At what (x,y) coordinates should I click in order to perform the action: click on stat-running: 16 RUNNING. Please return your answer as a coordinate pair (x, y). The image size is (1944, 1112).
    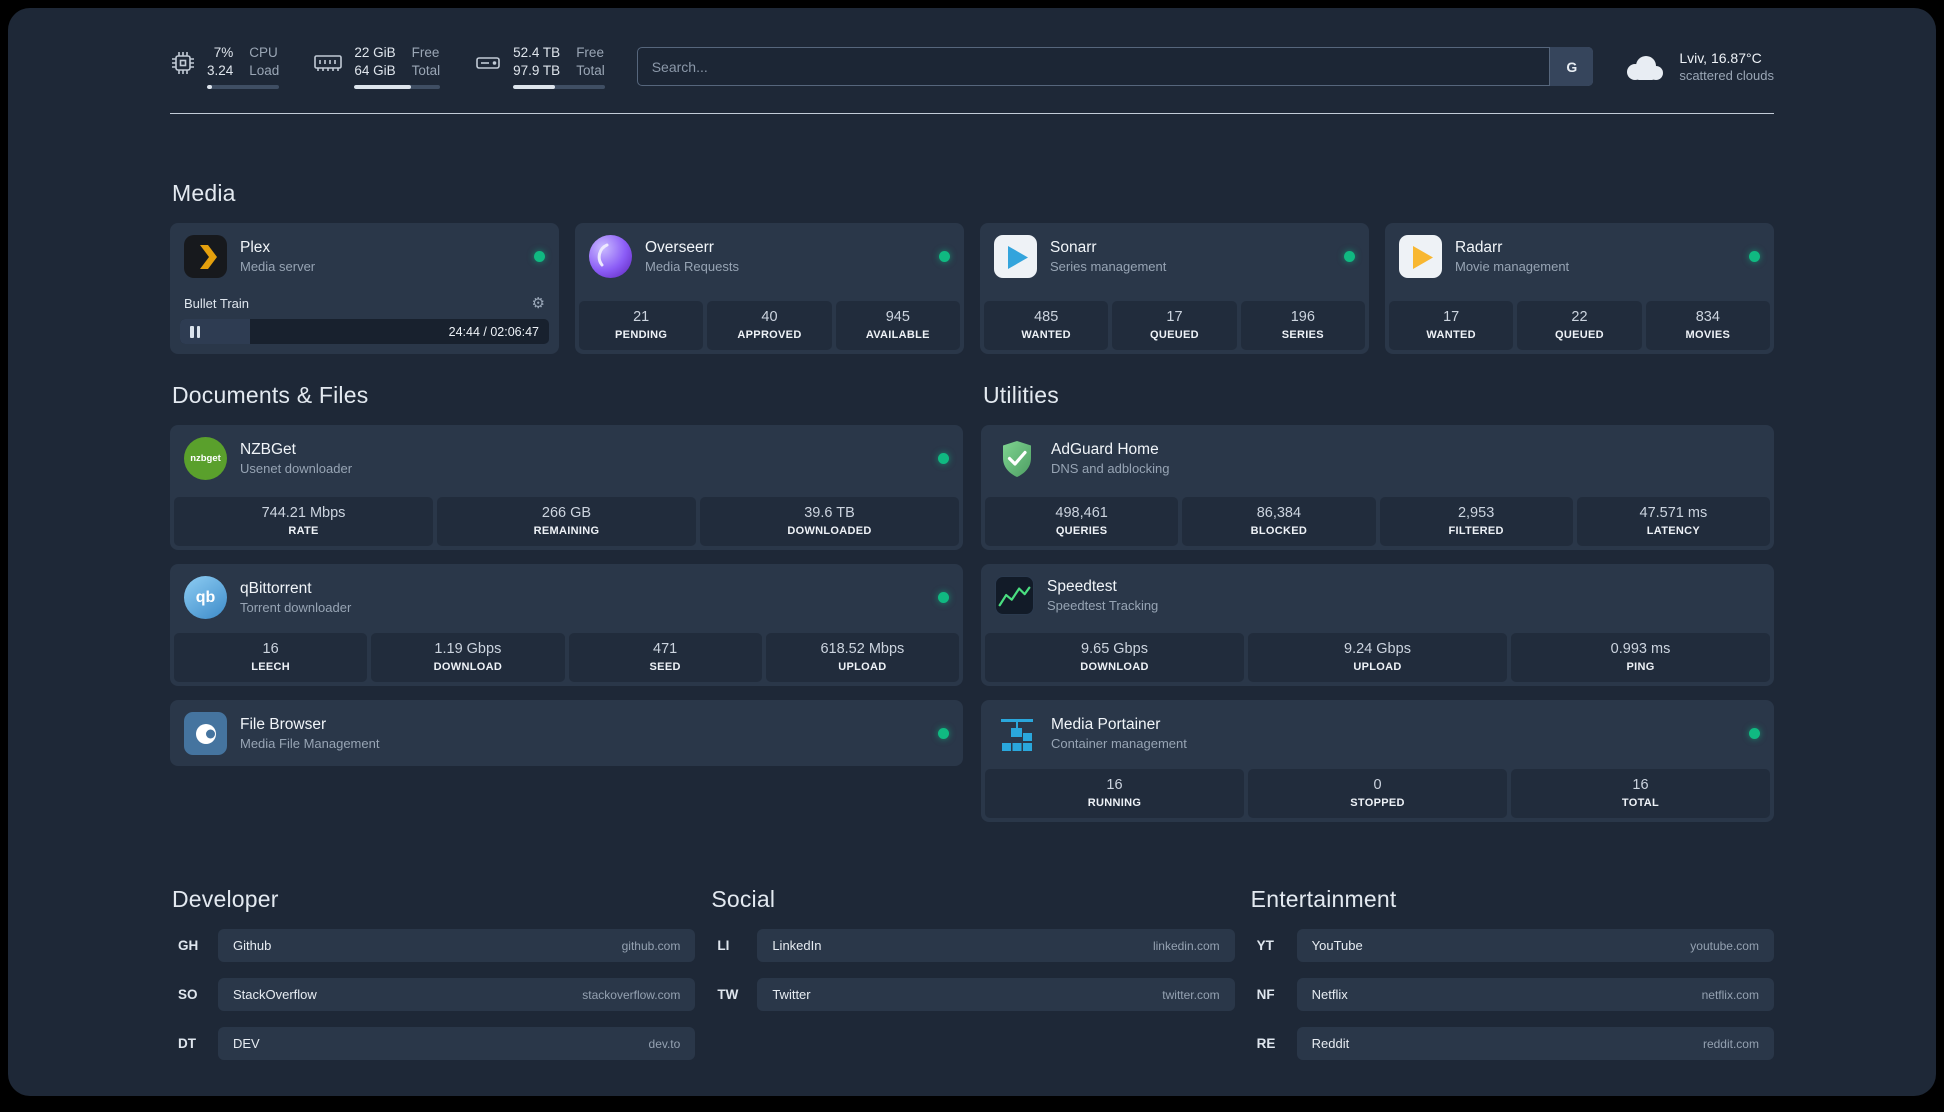
    Looking at the image, I should click on (1114, 793).